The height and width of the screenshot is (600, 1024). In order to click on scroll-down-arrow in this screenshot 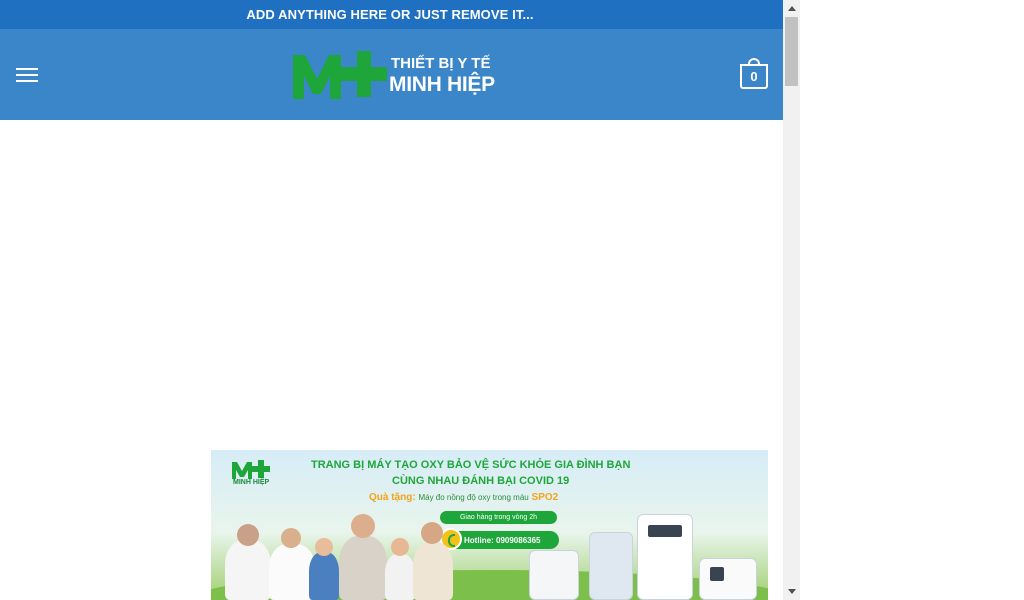, I will do `click(791, 591)`.